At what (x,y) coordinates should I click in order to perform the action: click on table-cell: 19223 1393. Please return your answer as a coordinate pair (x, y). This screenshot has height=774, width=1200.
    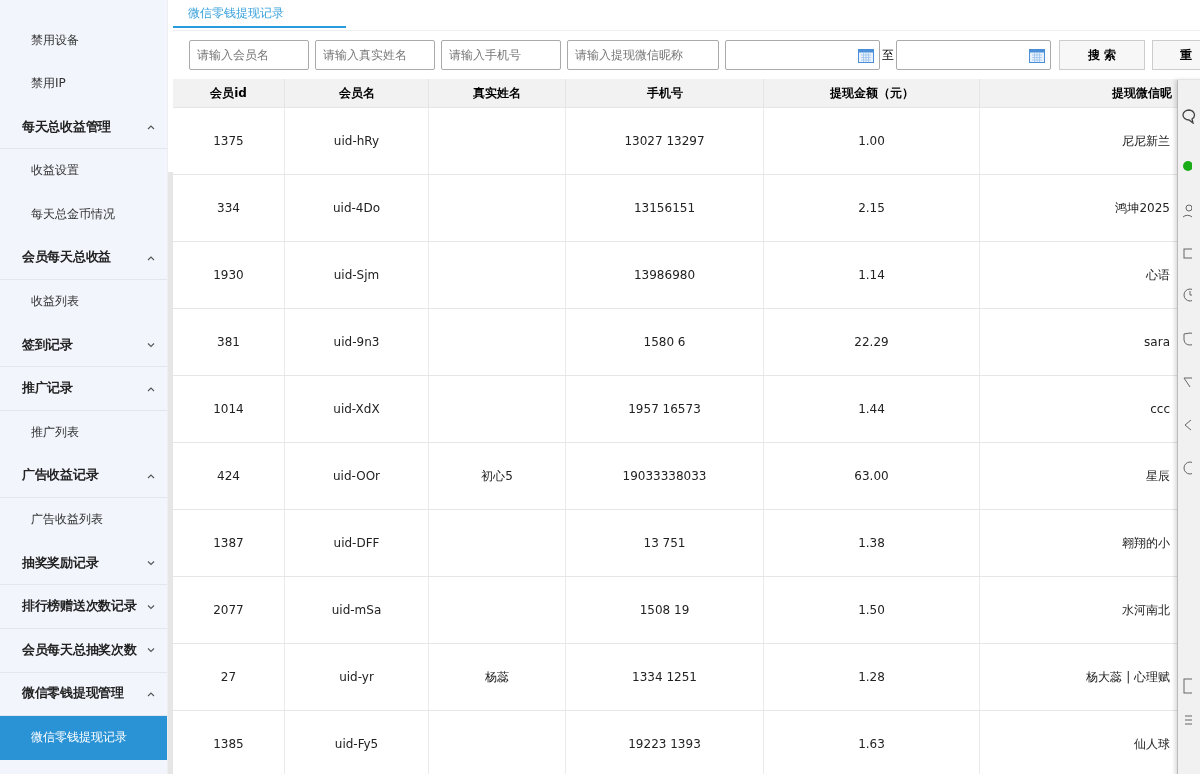
    Looking at the image, I should click on (664, 744).